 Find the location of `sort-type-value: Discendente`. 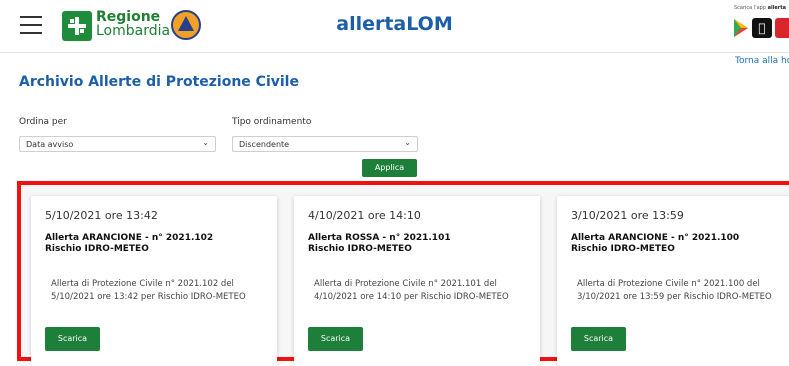

sort-type-value: Discendente is located at coordinates (264, 144).